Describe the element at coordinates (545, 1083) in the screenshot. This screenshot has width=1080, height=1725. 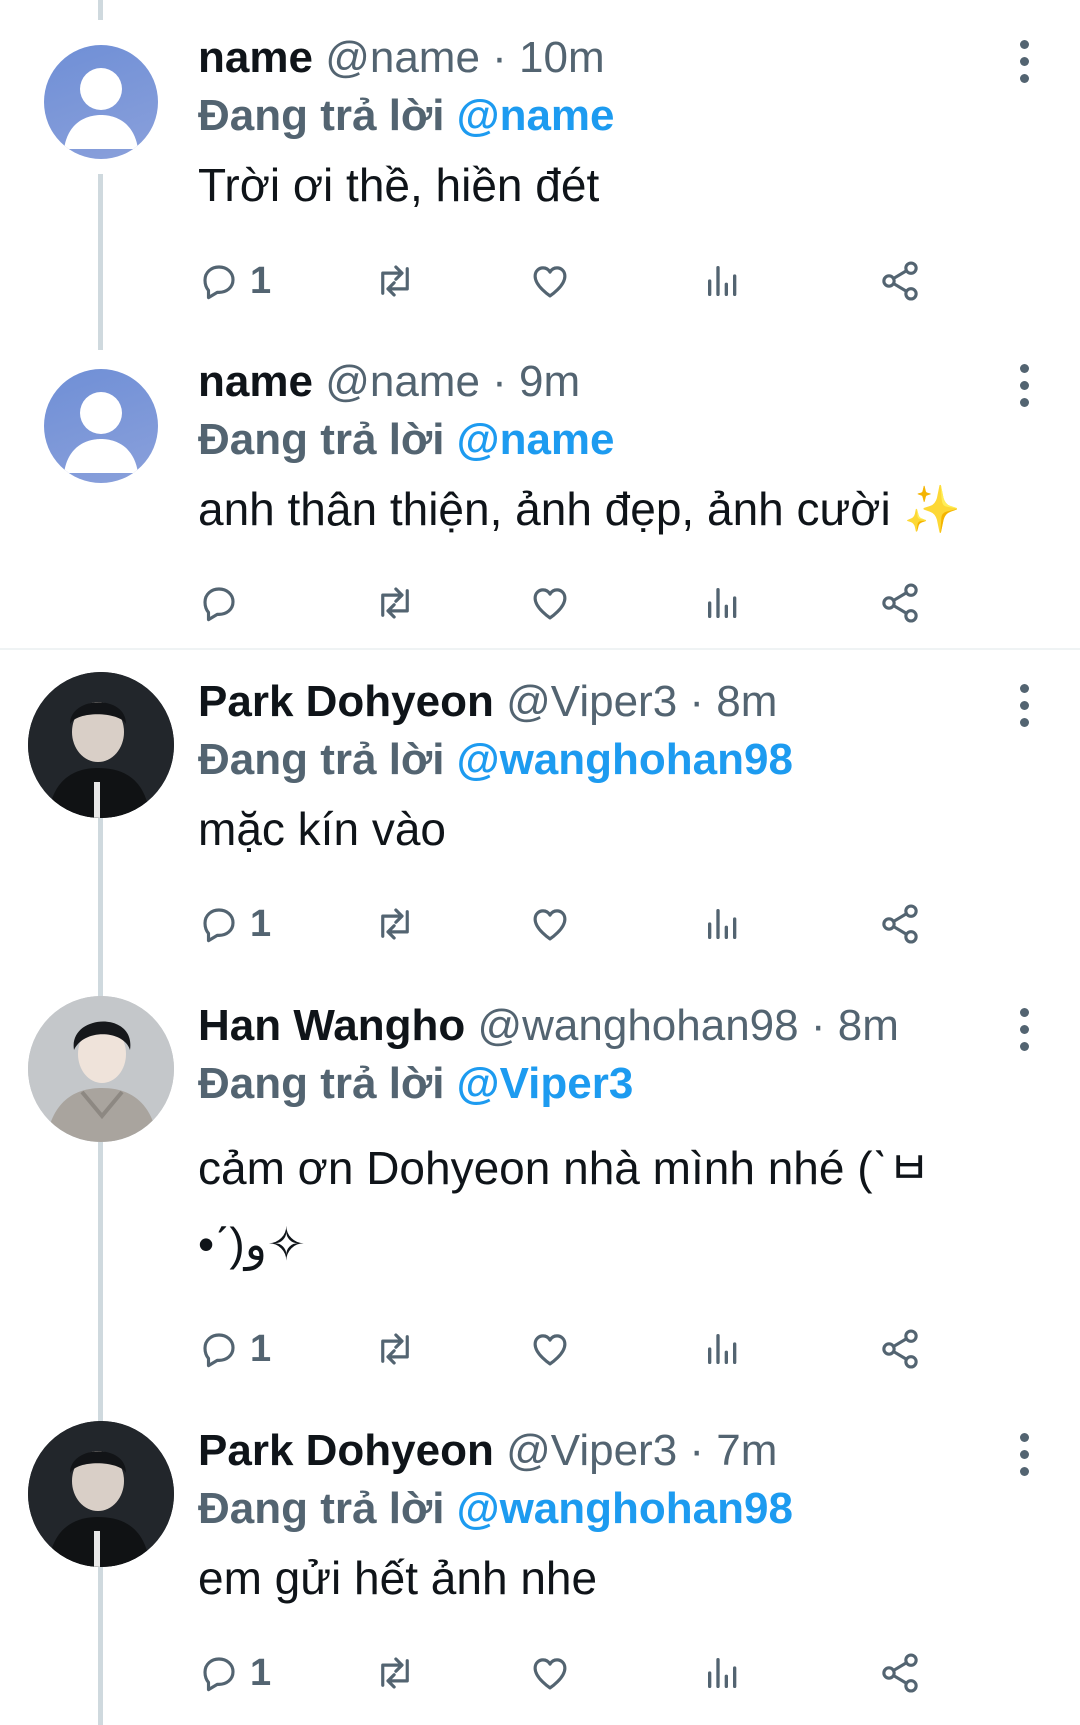
I see `mention-link: @Viper3` at that location.